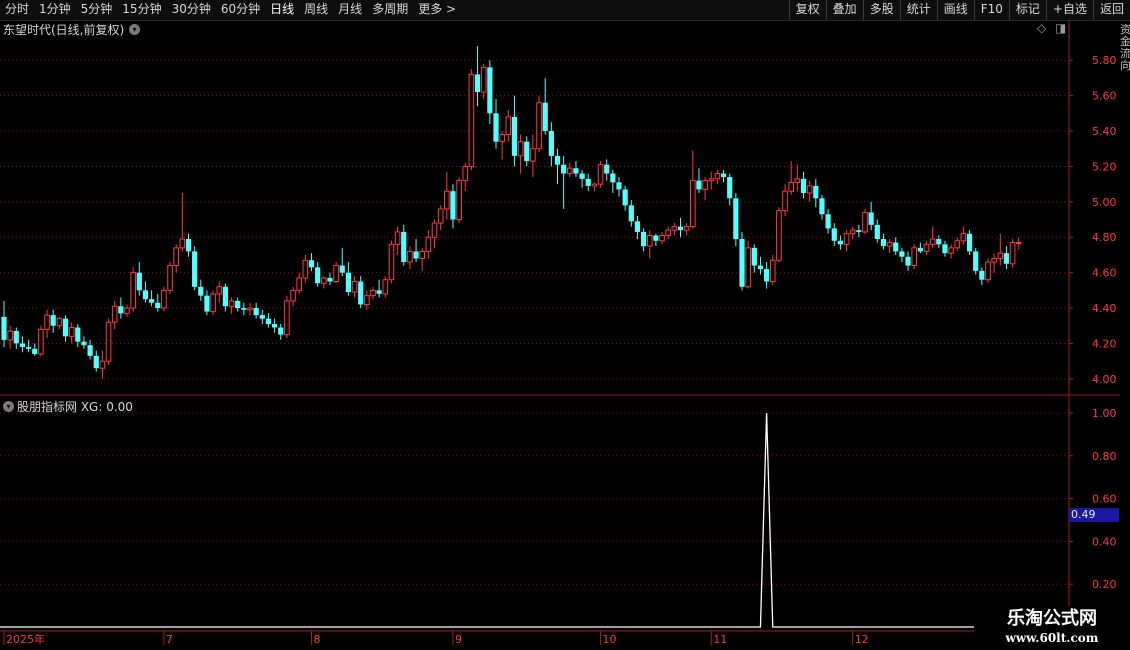 This screenshot has height=650, width=1130. I want to click on price-tick-label: 4.40, so click(1104, 308).